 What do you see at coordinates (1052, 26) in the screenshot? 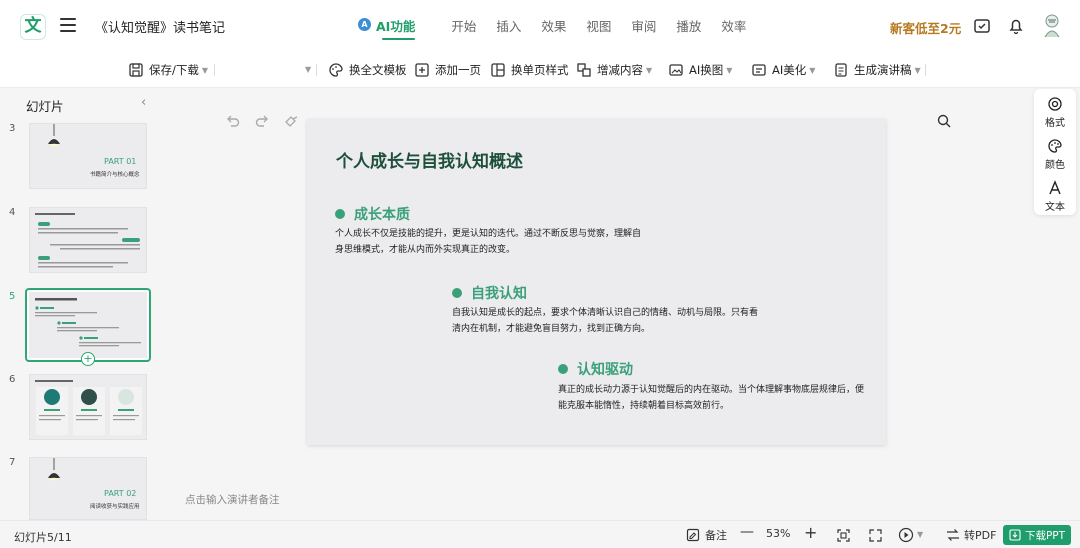
I see `avatar` at bounding box center [1052, 26].